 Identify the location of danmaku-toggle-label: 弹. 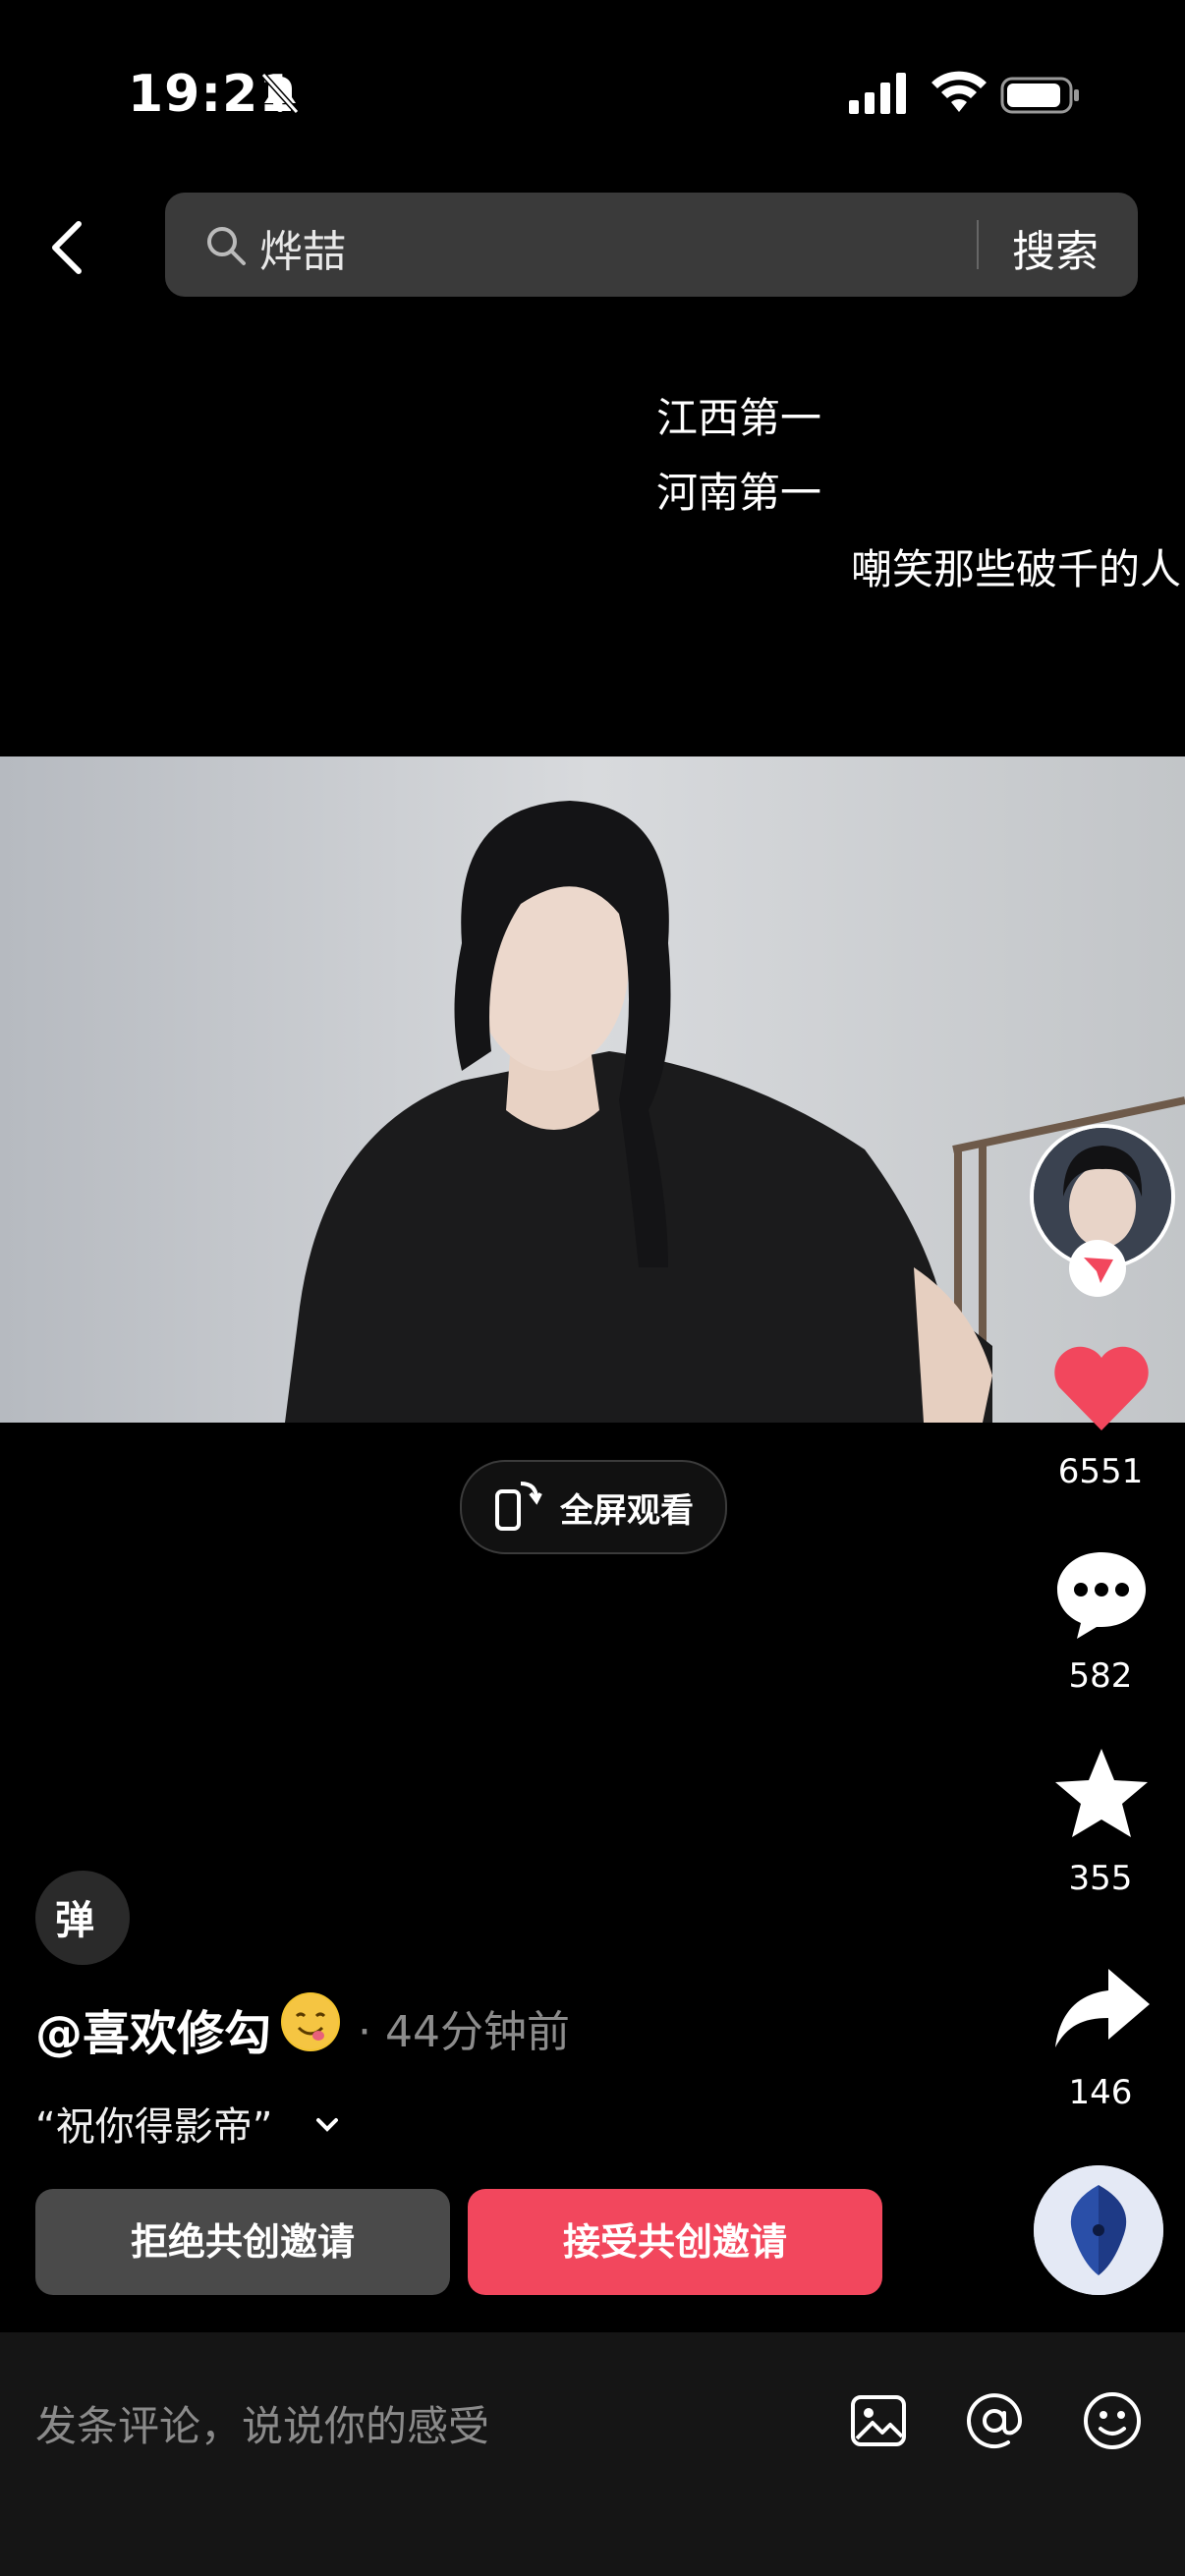
(75, 1920).